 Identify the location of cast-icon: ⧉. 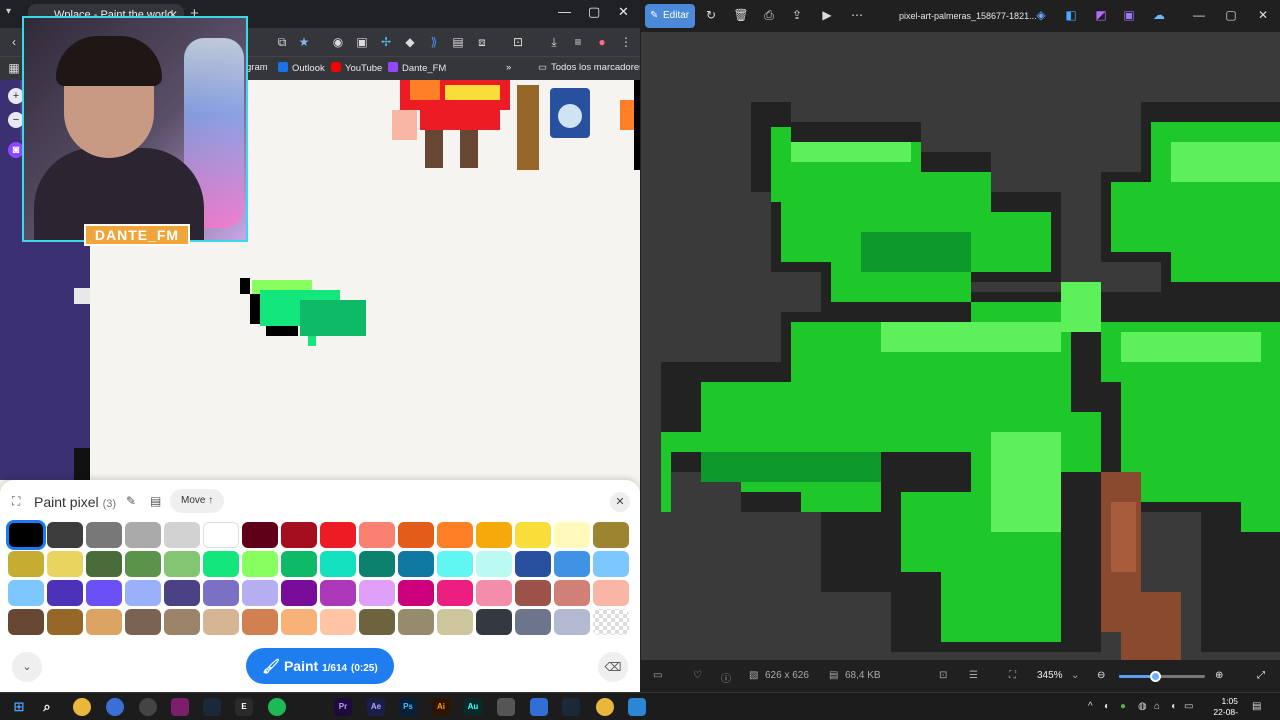
(282, 42).